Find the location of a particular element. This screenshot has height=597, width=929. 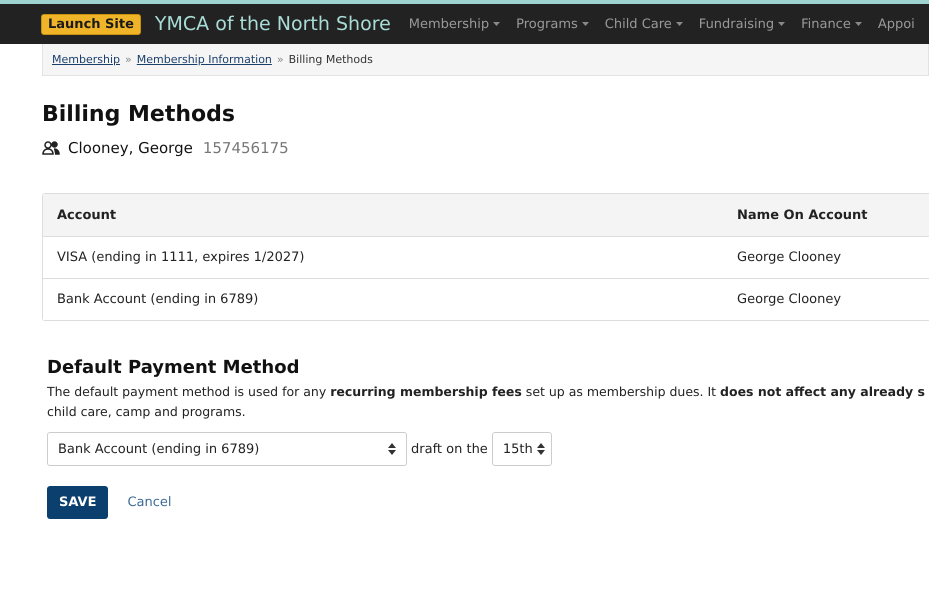

member-id: 157456175 is located at coordinates (245, 148).